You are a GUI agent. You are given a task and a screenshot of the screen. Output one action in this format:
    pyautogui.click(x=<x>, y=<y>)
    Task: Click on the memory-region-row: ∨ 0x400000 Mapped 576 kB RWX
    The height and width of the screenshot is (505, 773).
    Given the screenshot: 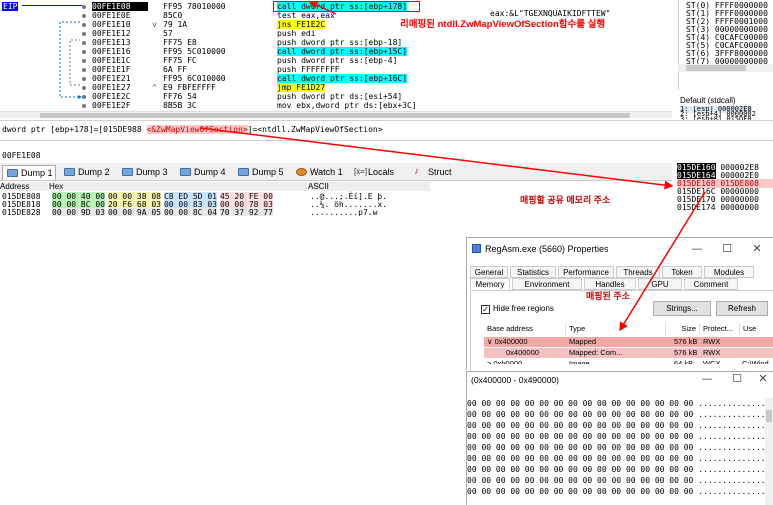 What is the action you would take?
    pyautogui.click(x=628, y=342)
    